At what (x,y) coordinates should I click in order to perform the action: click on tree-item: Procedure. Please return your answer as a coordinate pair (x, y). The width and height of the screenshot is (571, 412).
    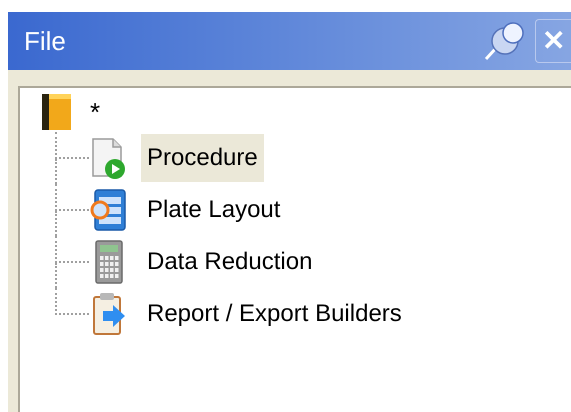
    Looking at the image, I should click on (202, 158).